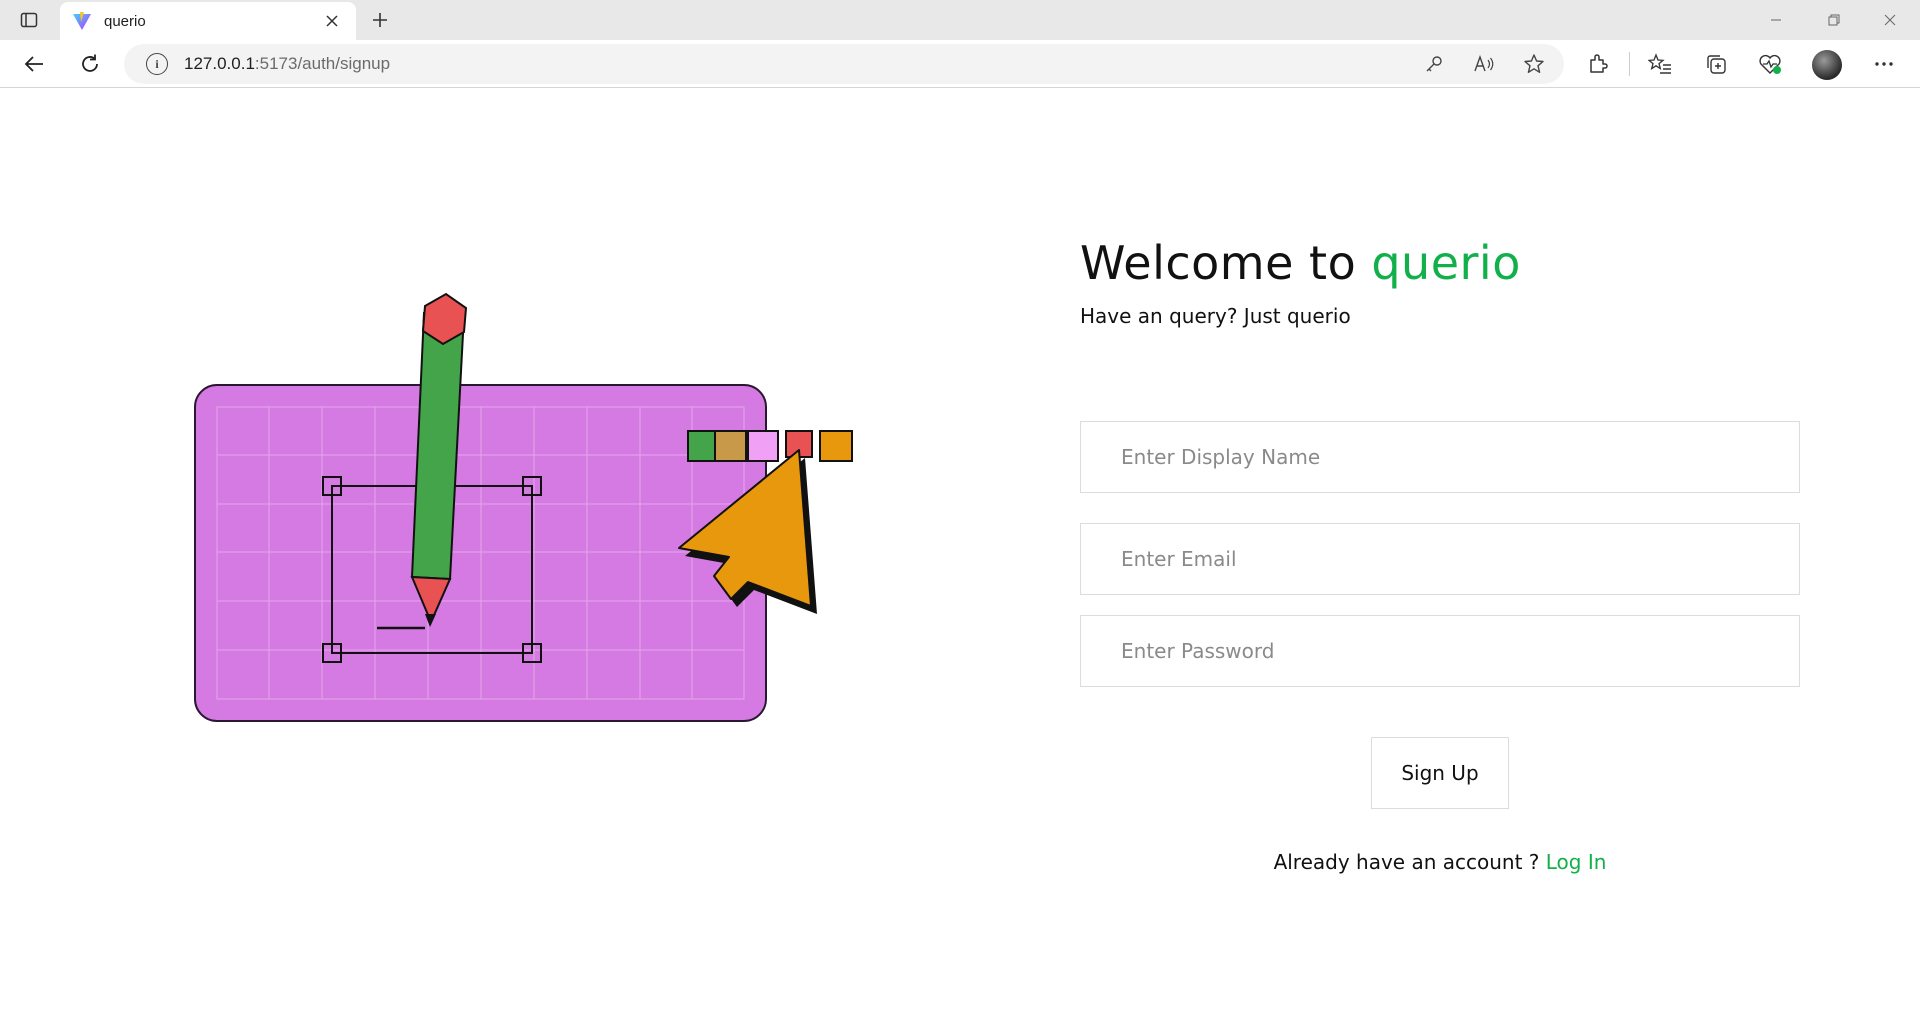 The image size is (1920, 1020). What do you see at coordinates (1446, 263) in the screenshot?
I see `brand-name: querio` at bounding box center [1446, 263].